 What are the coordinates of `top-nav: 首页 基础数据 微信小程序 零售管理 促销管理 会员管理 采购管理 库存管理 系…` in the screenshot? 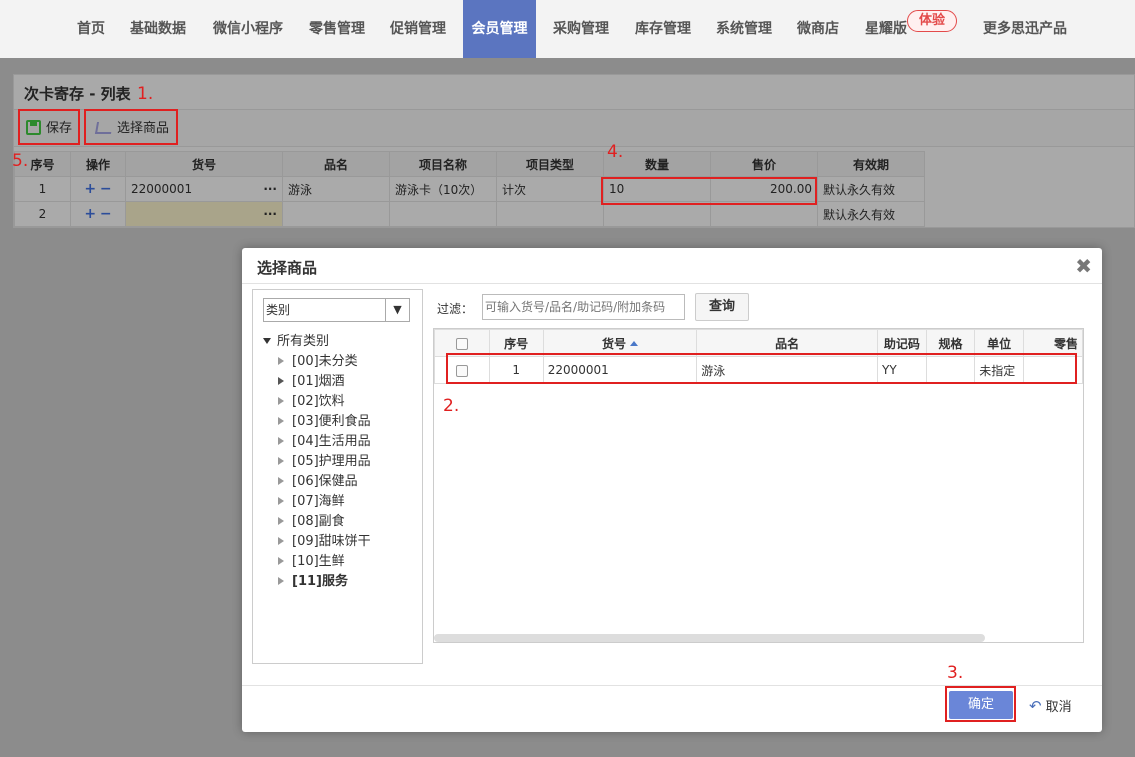 It's located at (567, 29).